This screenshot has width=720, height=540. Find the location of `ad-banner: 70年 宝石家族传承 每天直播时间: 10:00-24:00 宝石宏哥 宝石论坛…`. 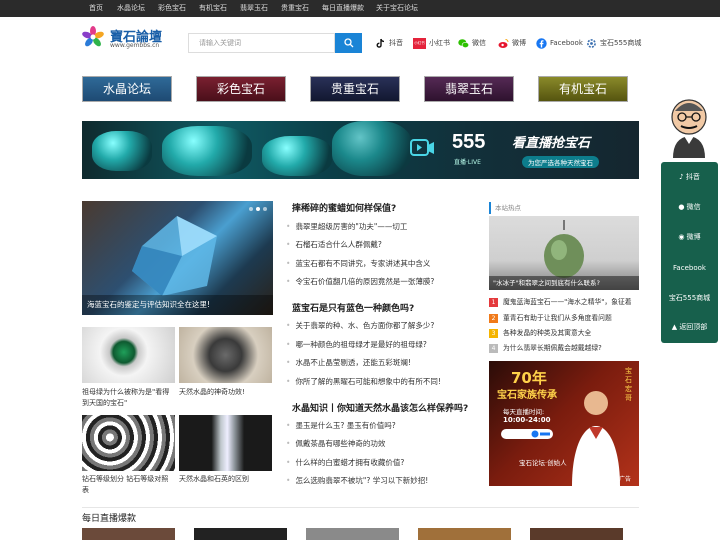

ad-banner: 70年 宝石家族传承 每天直播时间: 10:00-24:00 宝石宏哥 宝石论坛… is located at coordinates (564, 423).